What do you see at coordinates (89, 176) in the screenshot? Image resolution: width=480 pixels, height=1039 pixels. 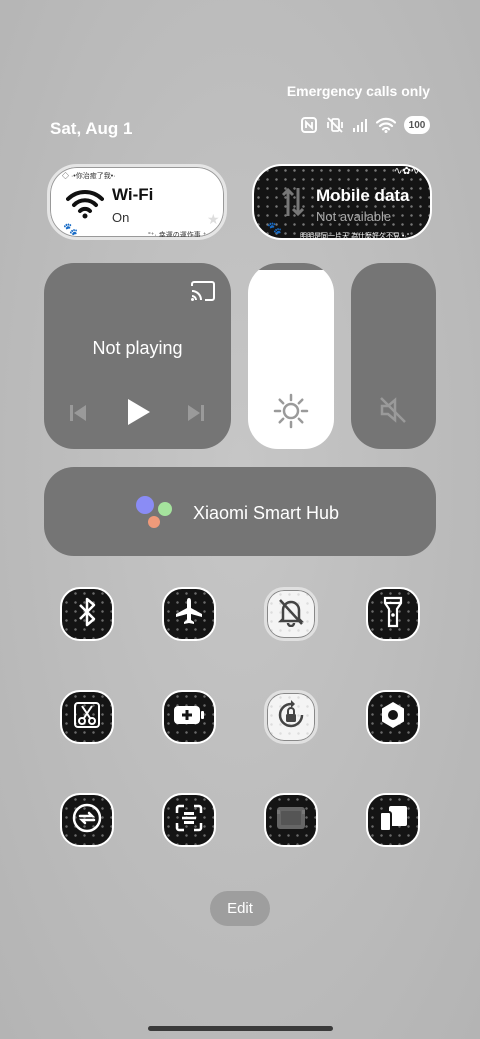 I see `wifi-tile-decoration-top: ◇ ·•你治癒了我•·` at bounding box center [89, 176].